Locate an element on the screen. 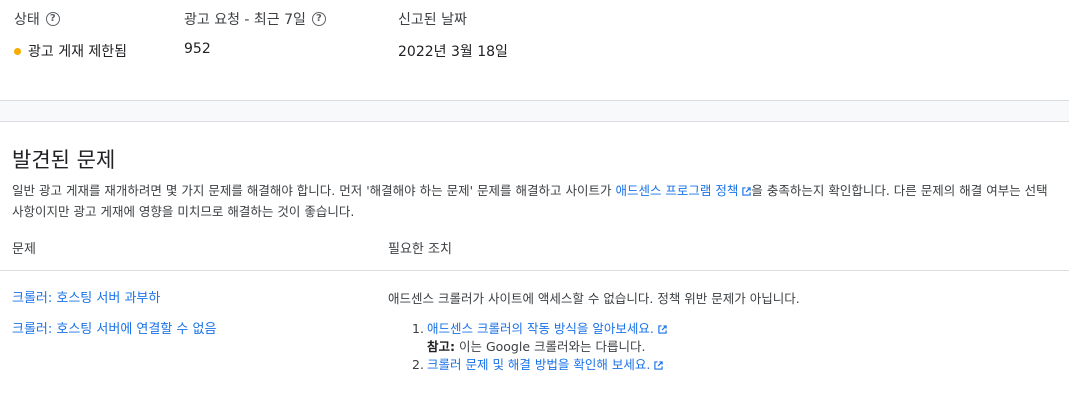  reported-label: 신고된 날짜 is located at coordinates (432, 20).